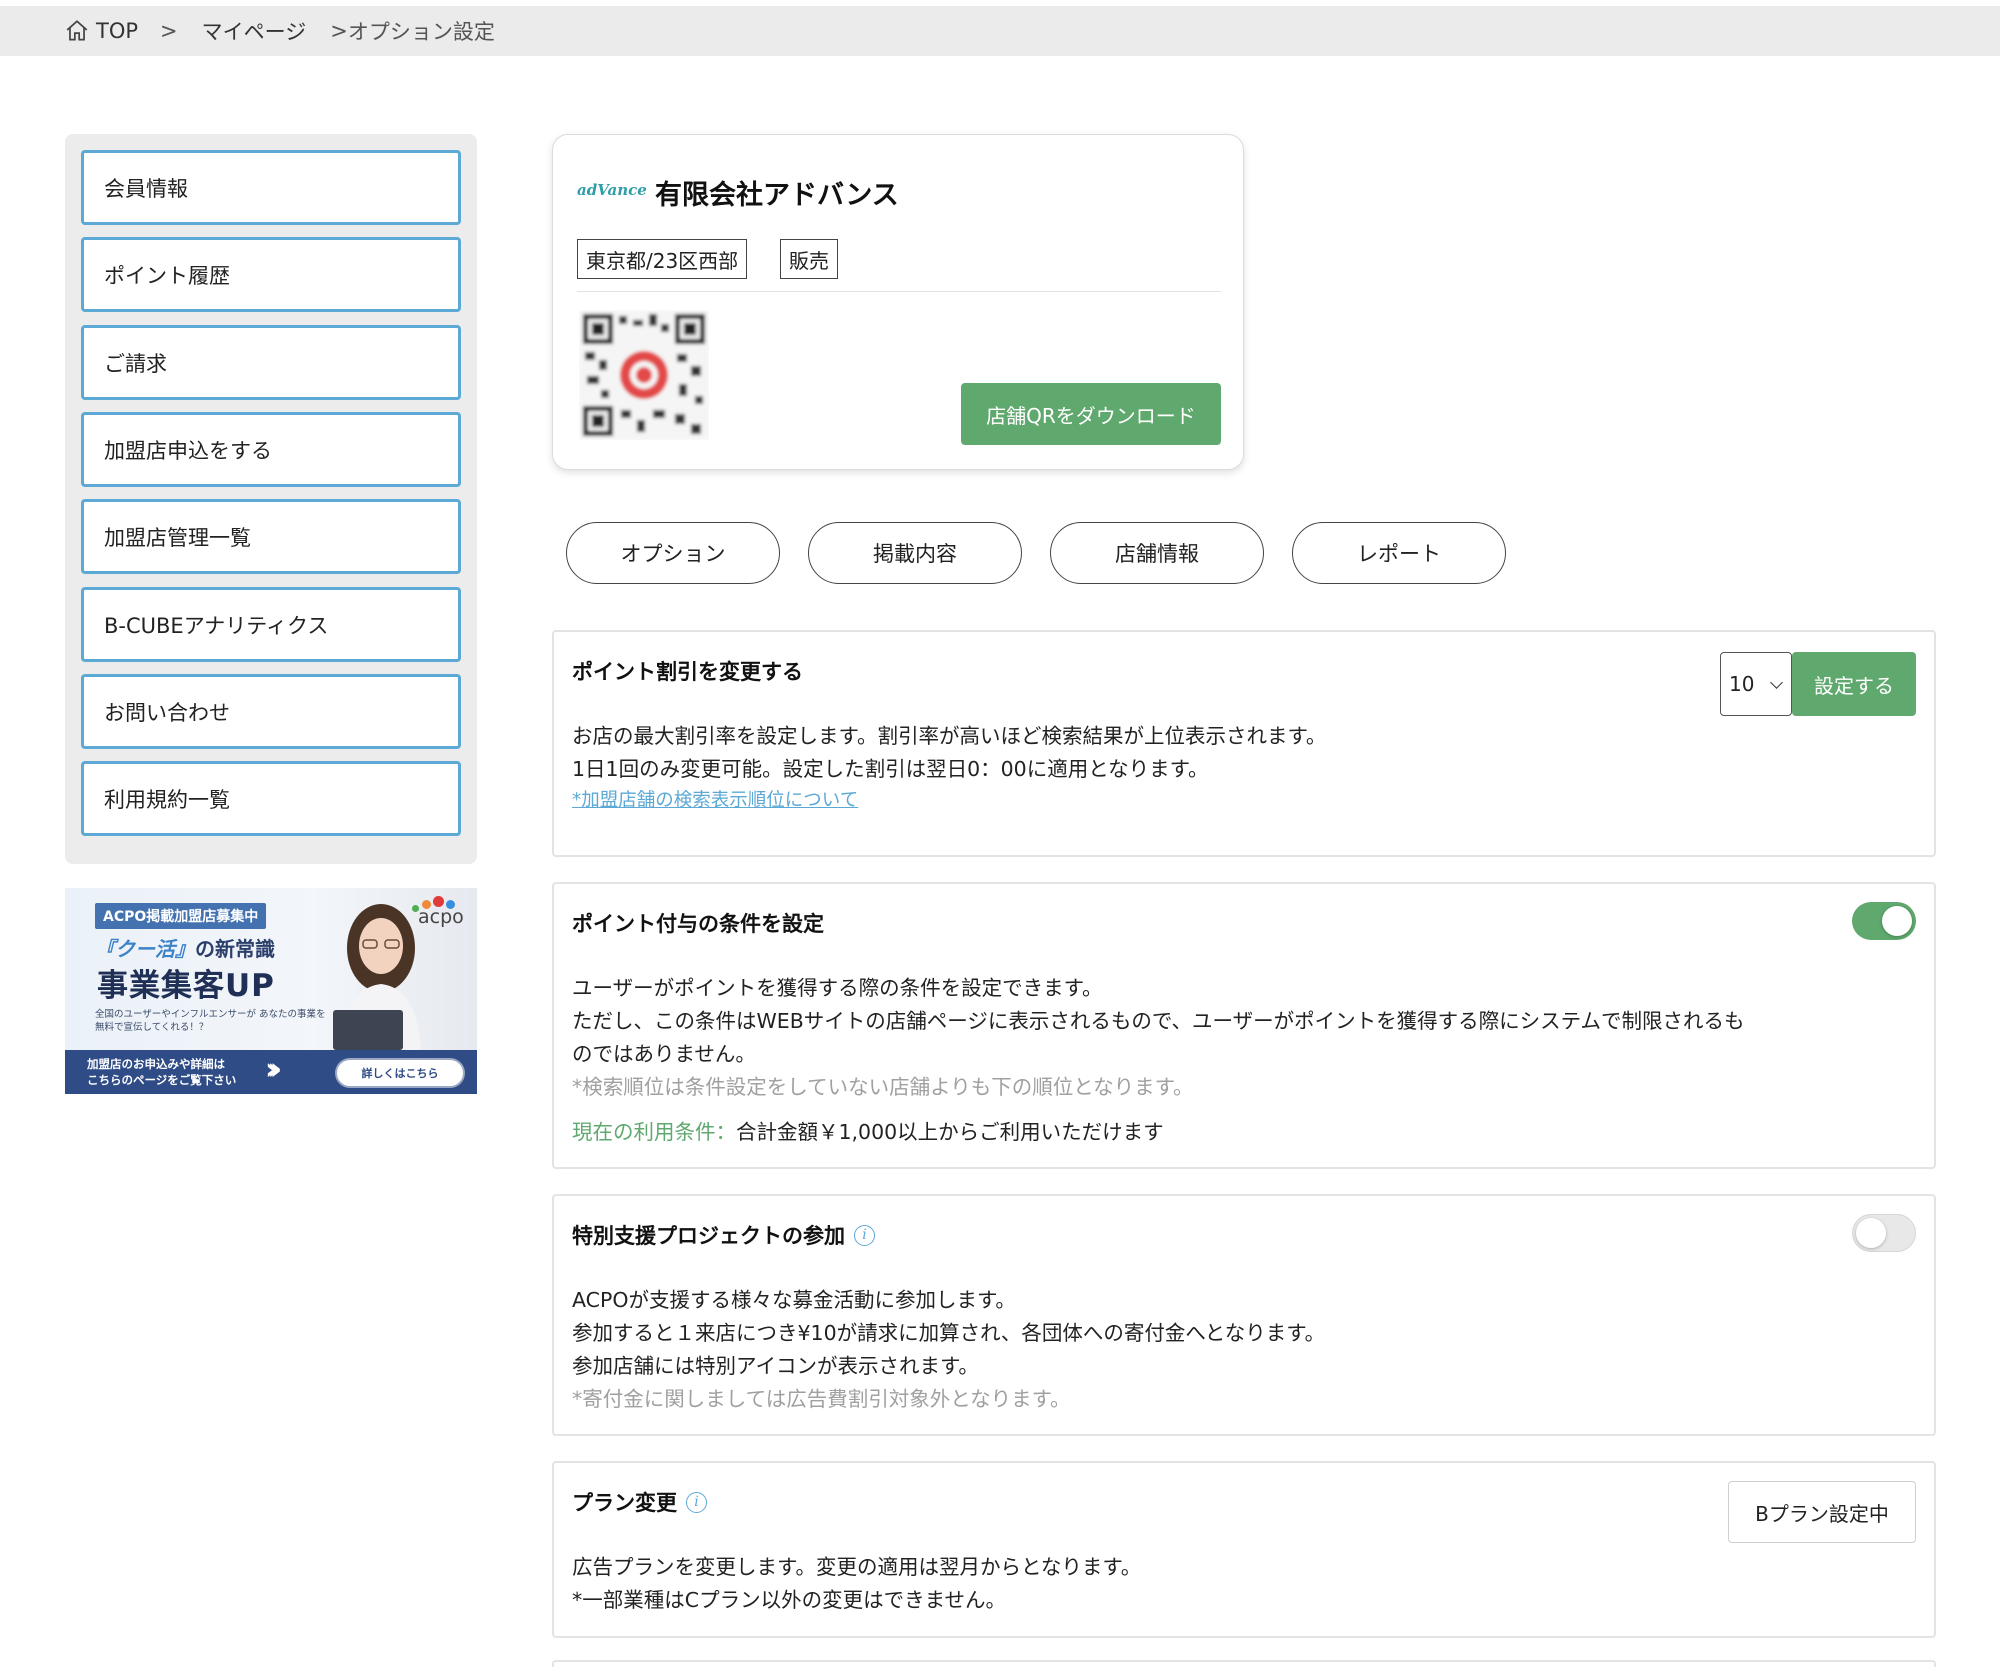 The height and width of the screenshot is (1667, 2000). What do you see at coordinates (1854, 684) in the screenshot?
I see `set-discount-button: 設定する` at bounding box center [1854, 684].